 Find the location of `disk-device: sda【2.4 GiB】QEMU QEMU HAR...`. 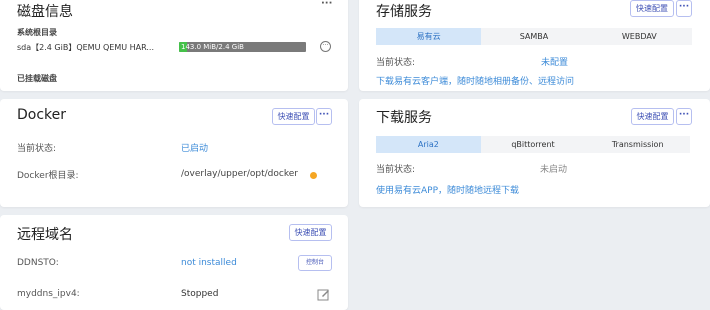

disk-device: sda【2.4 GiB】QEMU QEMU HAR... is located at coordinates (86, 47).